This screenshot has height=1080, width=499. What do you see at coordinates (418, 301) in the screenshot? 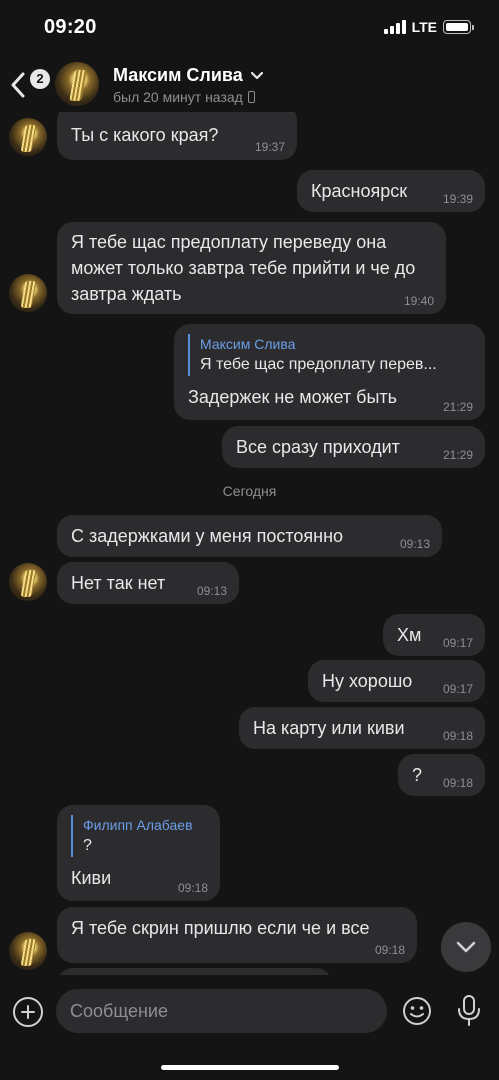
I see `message-time: 19:40` at bounding box center [418, 301].